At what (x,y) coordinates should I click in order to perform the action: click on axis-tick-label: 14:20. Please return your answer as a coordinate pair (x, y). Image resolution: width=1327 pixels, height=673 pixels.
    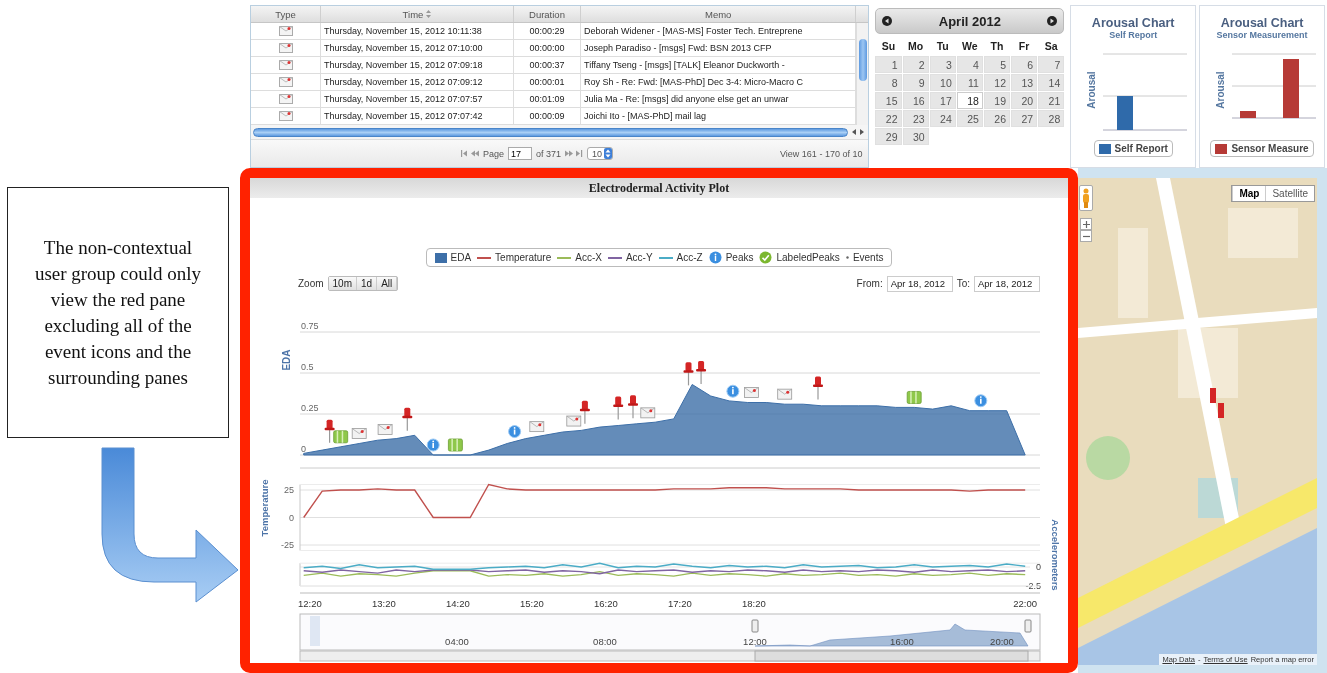
    Looking at the image, I should click on (457, 603).